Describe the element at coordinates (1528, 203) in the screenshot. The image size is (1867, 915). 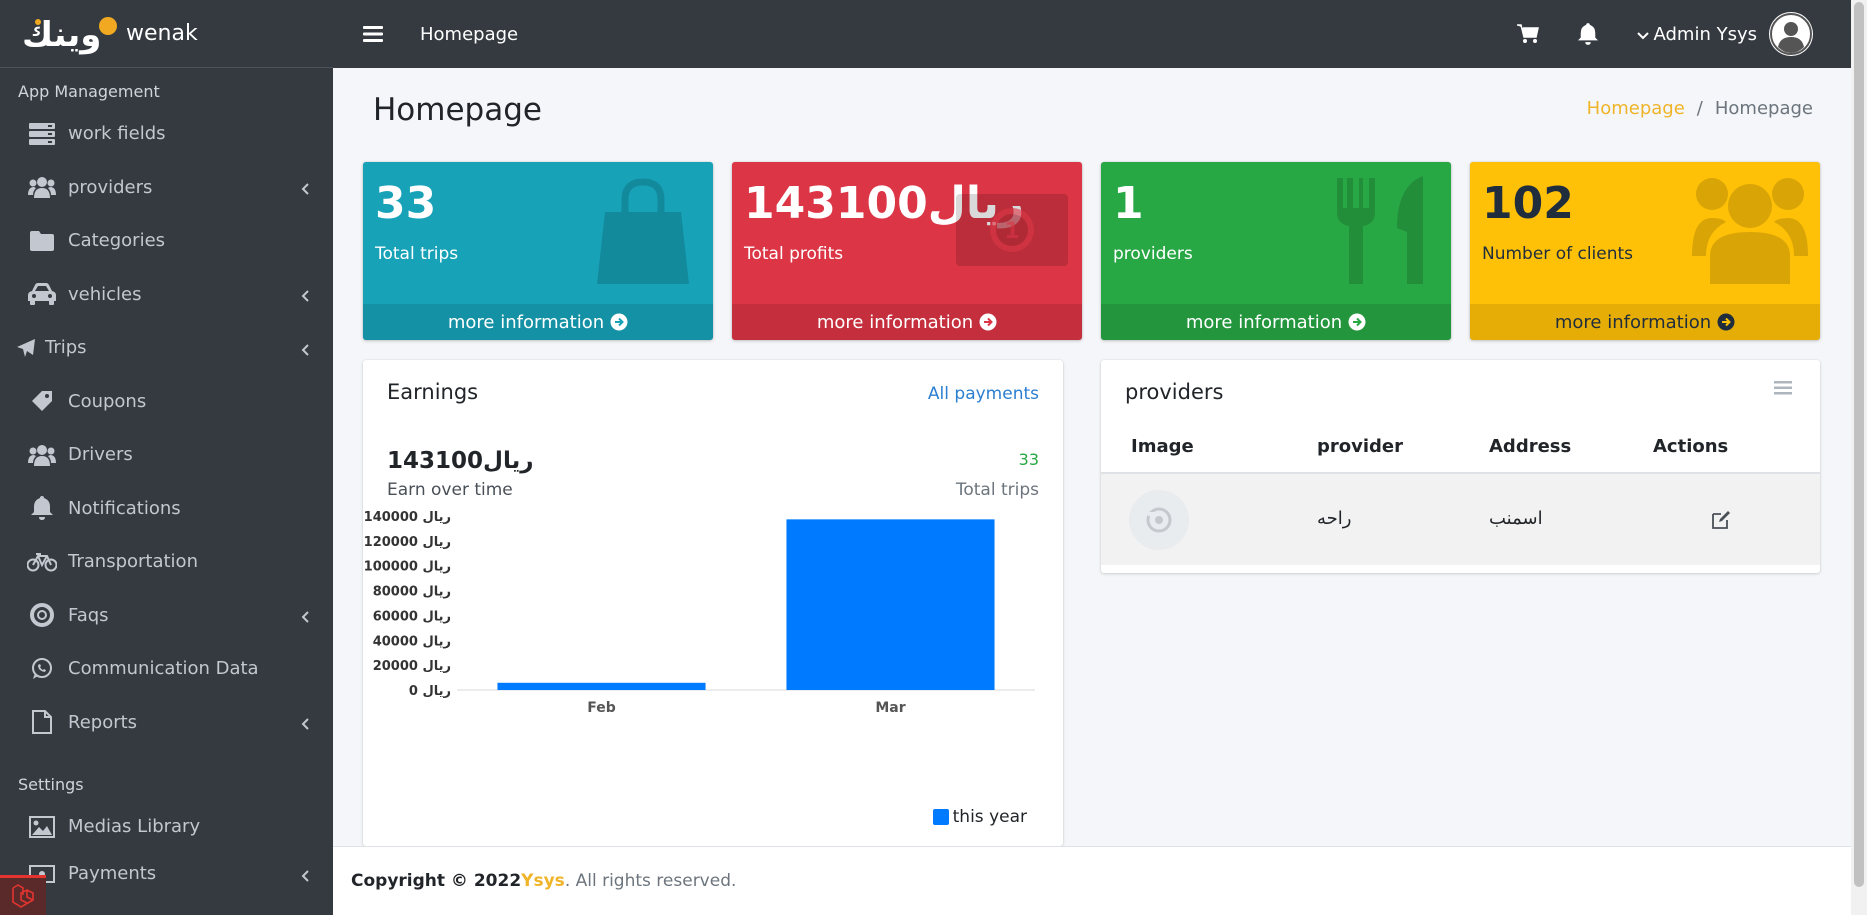
I see `stat-value: 102` at that location.